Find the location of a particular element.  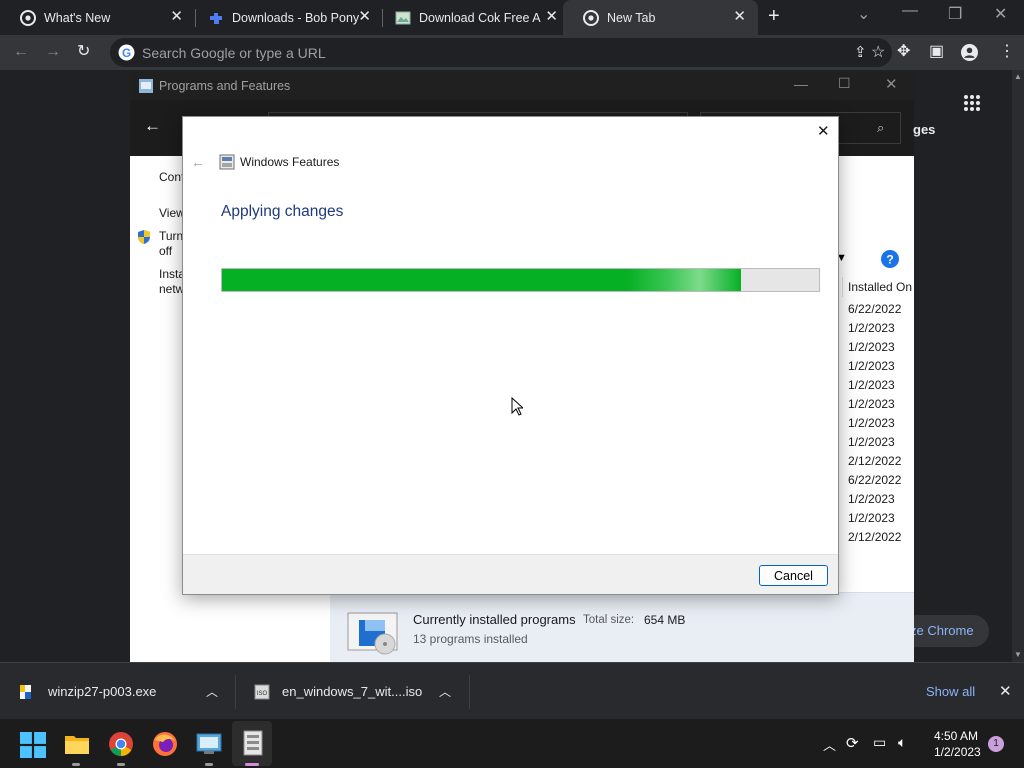

help-icon: ? is located at coordinates (890, 259).